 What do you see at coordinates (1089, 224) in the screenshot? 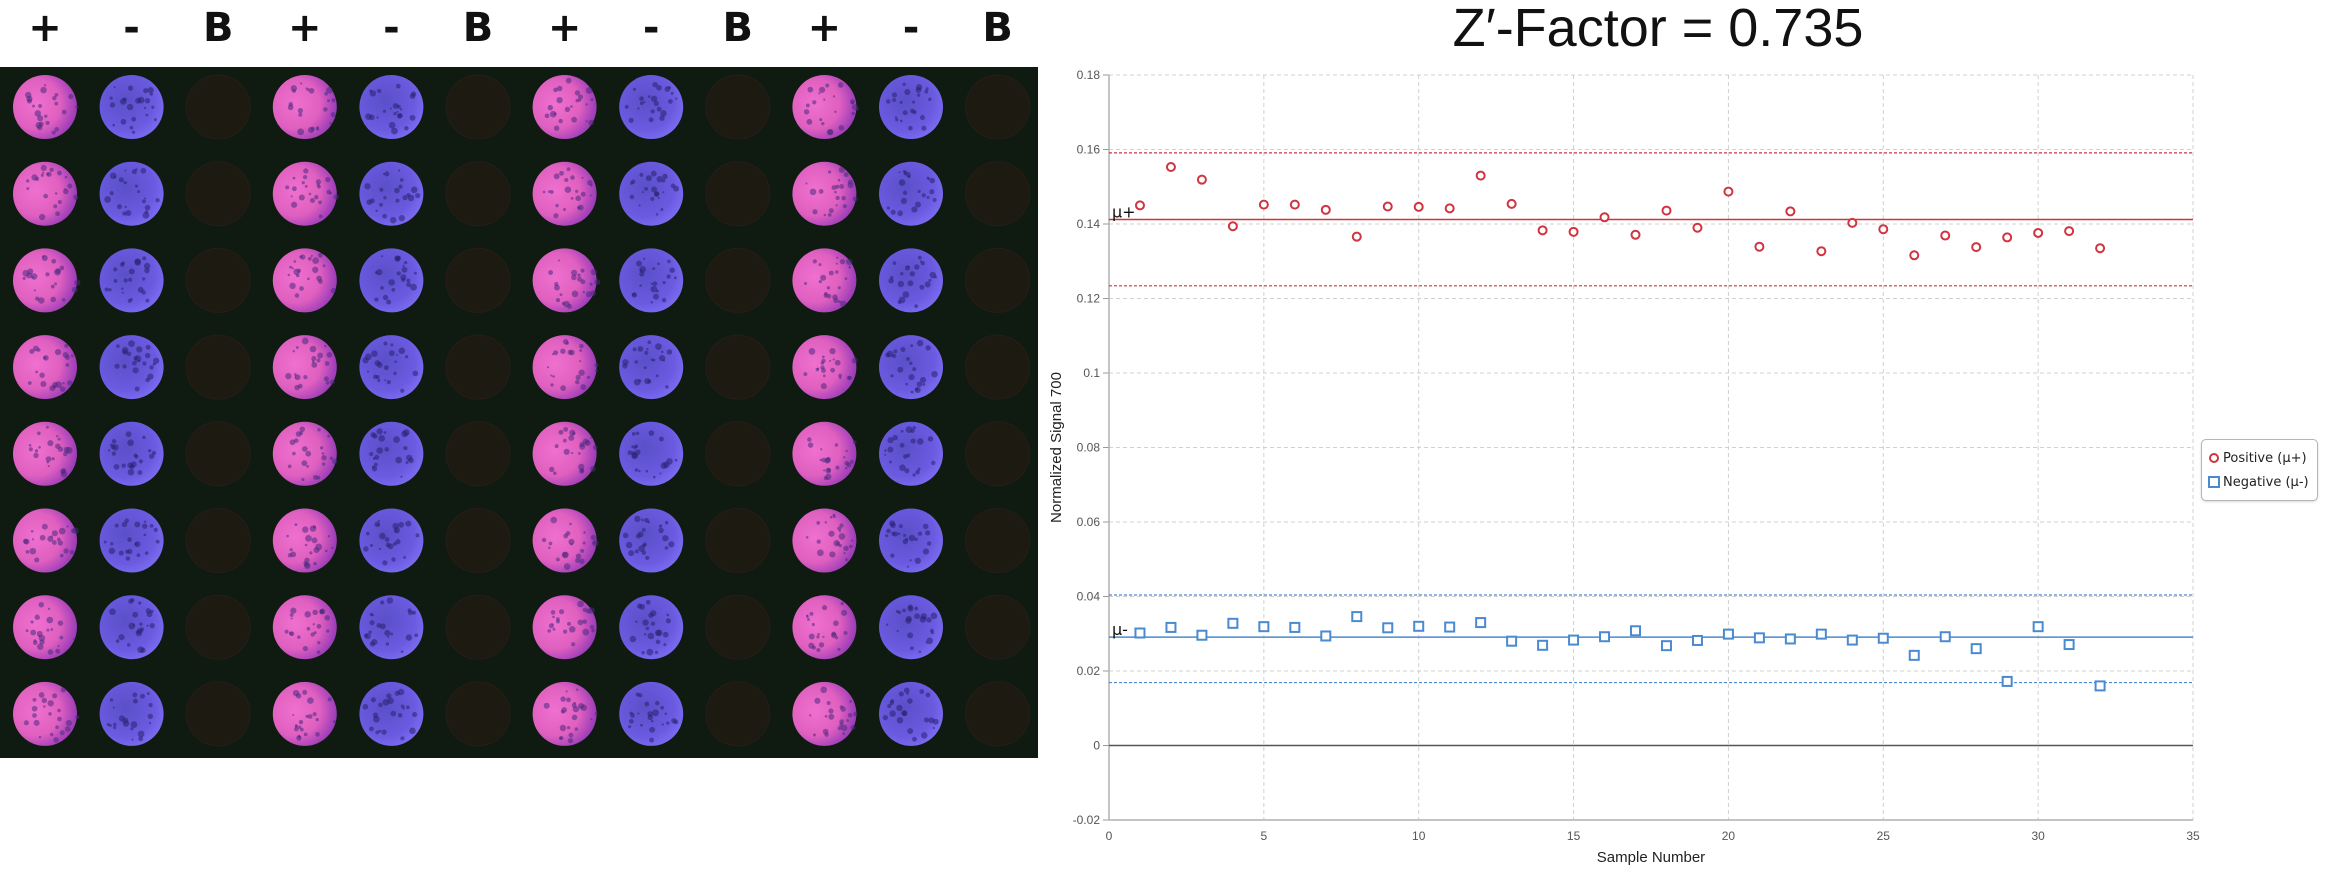
I see `y-tick-label: 0.14` at bounding box center [1089, 224].